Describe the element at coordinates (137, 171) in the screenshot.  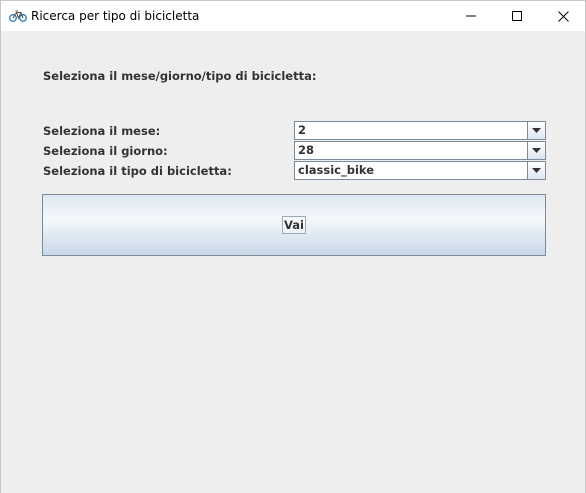
I see `bike-type-label: Seleziona il tipo di bicicletta:` at that location.